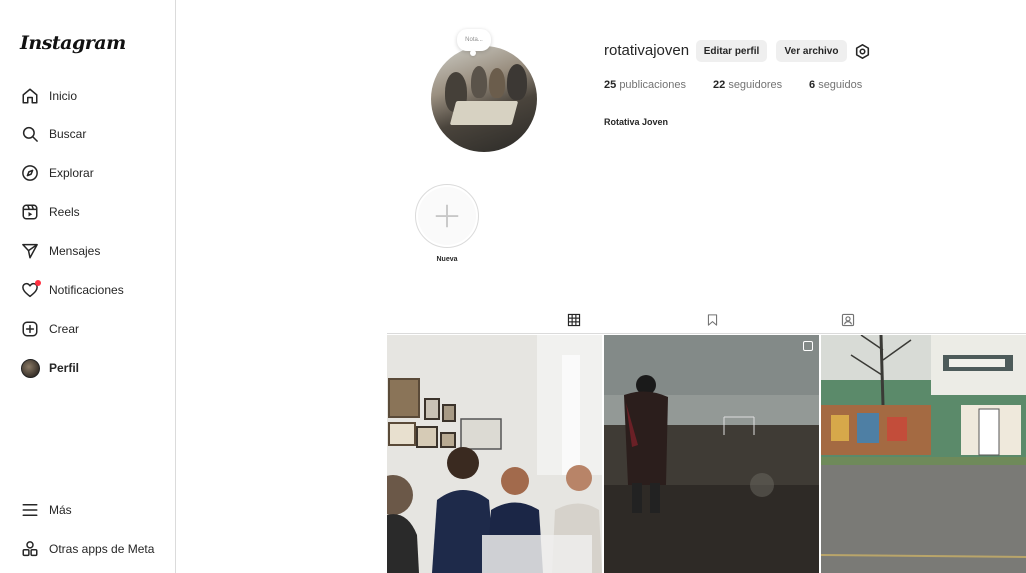  What do you see at coordinates (484, 113) in the screenshot?
I see `photo-table` at bounding box center [484, 113].